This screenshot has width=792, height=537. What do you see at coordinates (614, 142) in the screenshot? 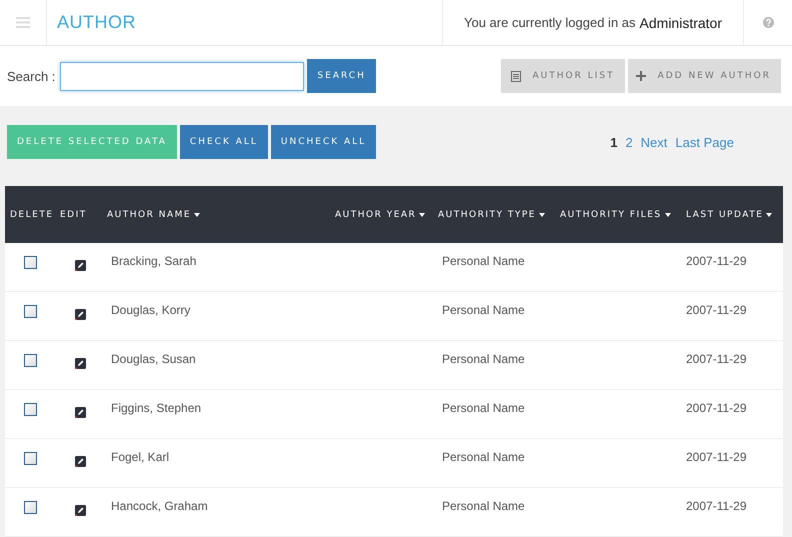
I see `page-link: 1` at bounding box center [614, 142].